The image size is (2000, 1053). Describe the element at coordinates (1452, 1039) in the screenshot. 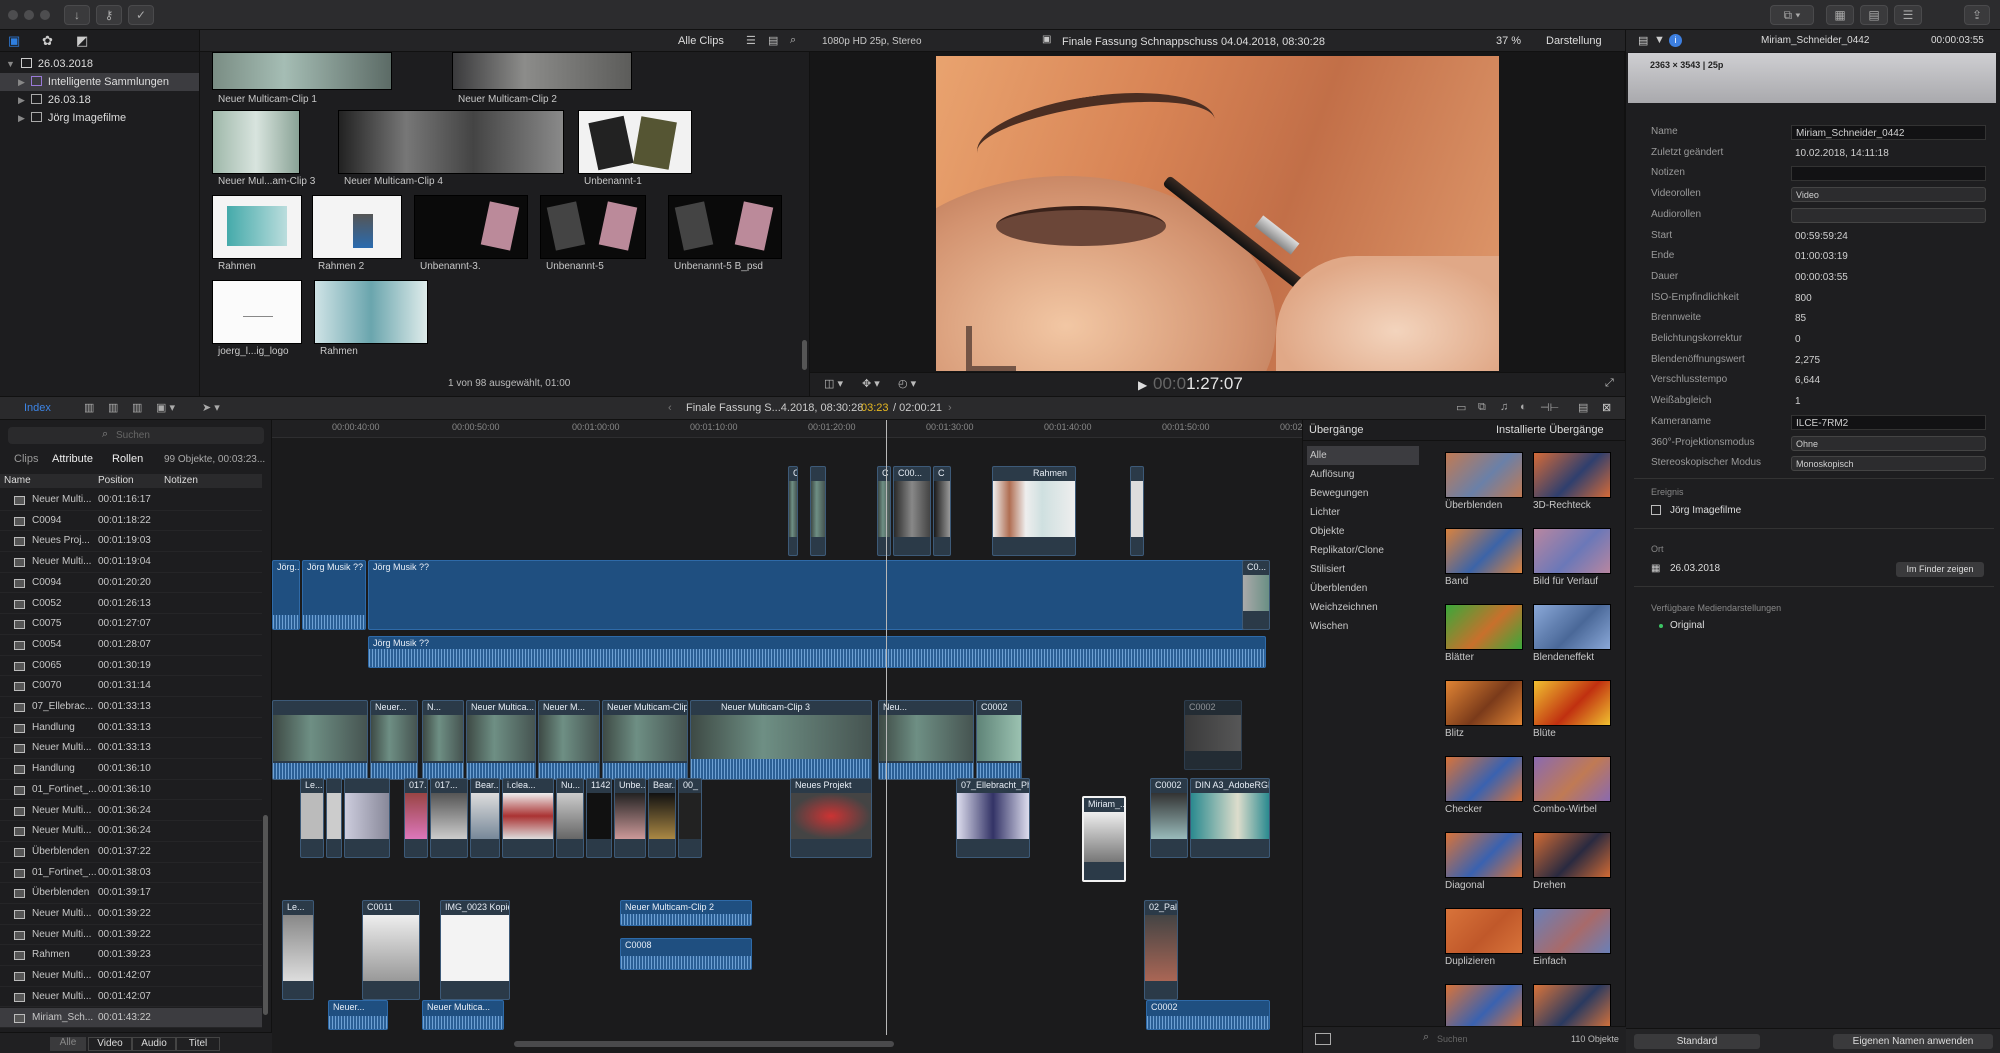

I see `transition-search-placeholder: Suchen` at that location.